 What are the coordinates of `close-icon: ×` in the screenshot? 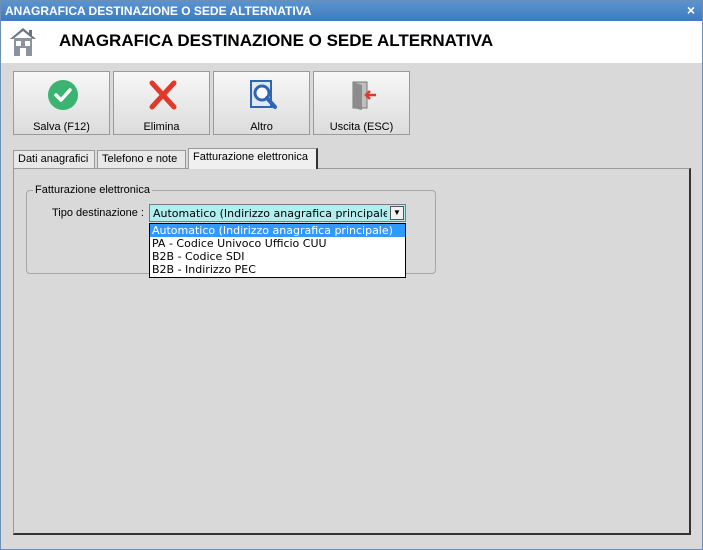 It's located at (691, 10).